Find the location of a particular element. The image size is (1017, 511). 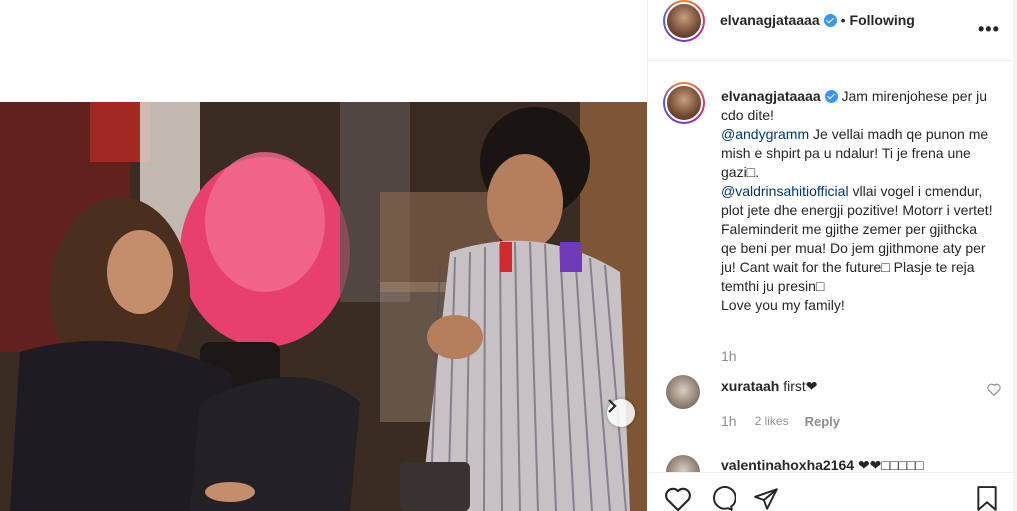

comment-time: 1h is located at coordinates (729, 421).